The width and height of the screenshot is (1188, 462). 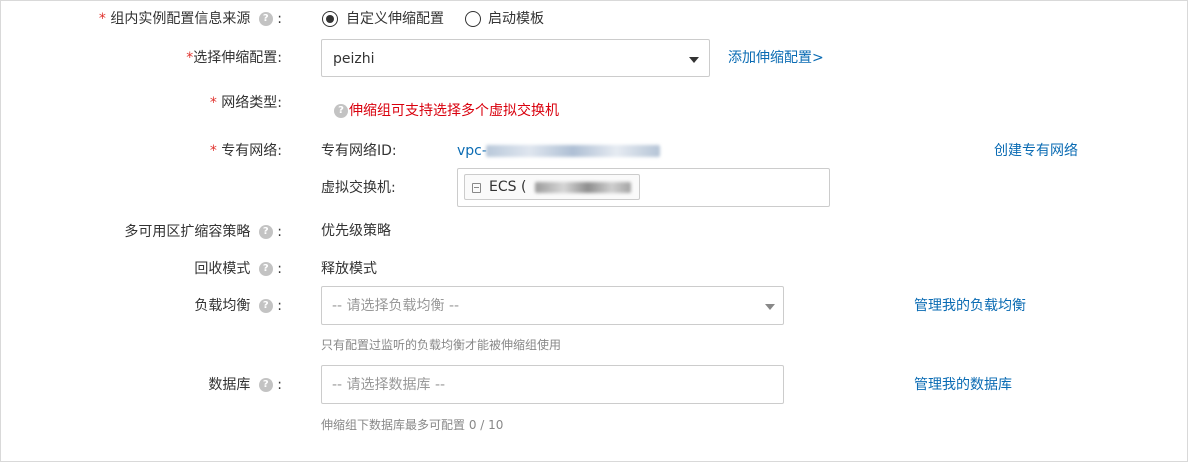 I want to click on database-hint-text: 伸缩组下数据库最多可配置, so click(x=393, y=425).